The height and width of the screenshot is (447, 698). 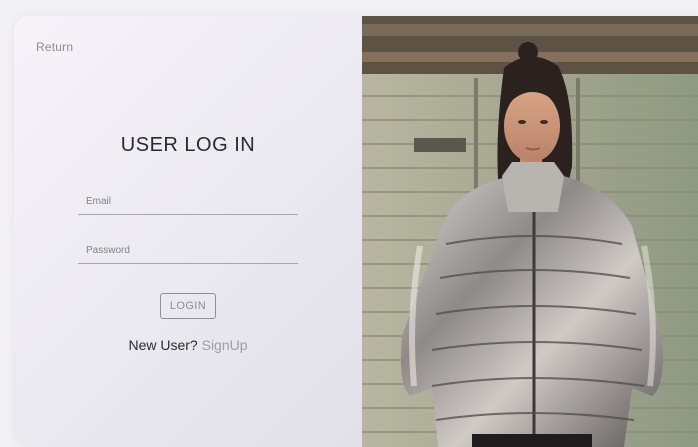 What do you see at coordinates (188, 306) in the screenshot?
I see `login-button: LOGIN` at bounding box center [188, 306].